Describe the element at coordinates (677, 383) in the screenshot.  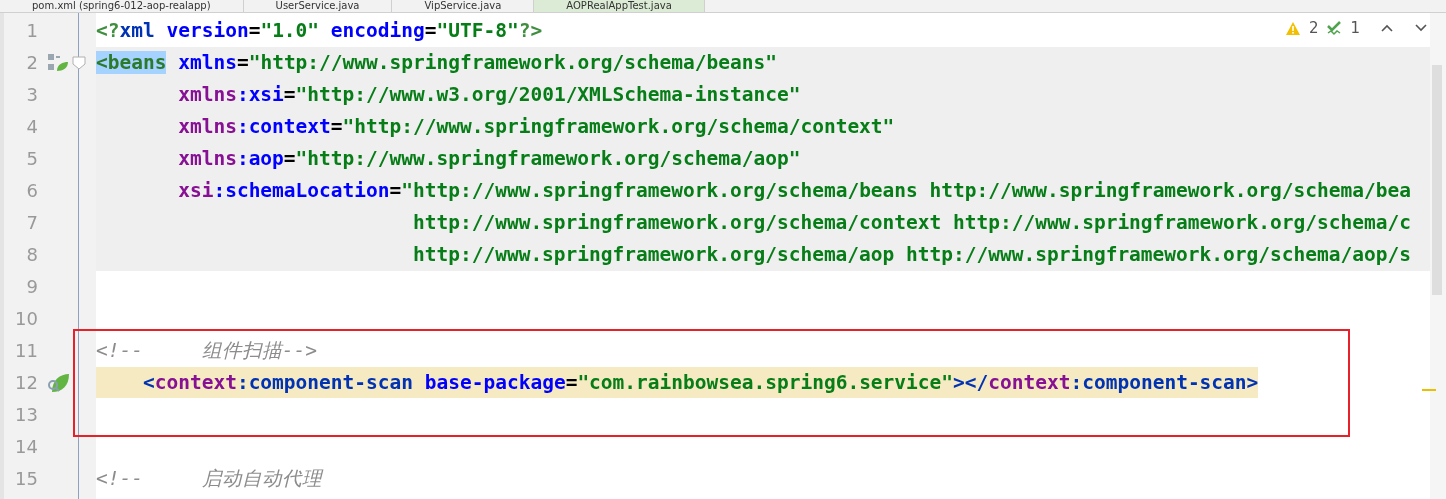
I see `code-line: <context:component-scan base-package="com.rainbowsea.spring6.service"></context:component-scan>` at that location.